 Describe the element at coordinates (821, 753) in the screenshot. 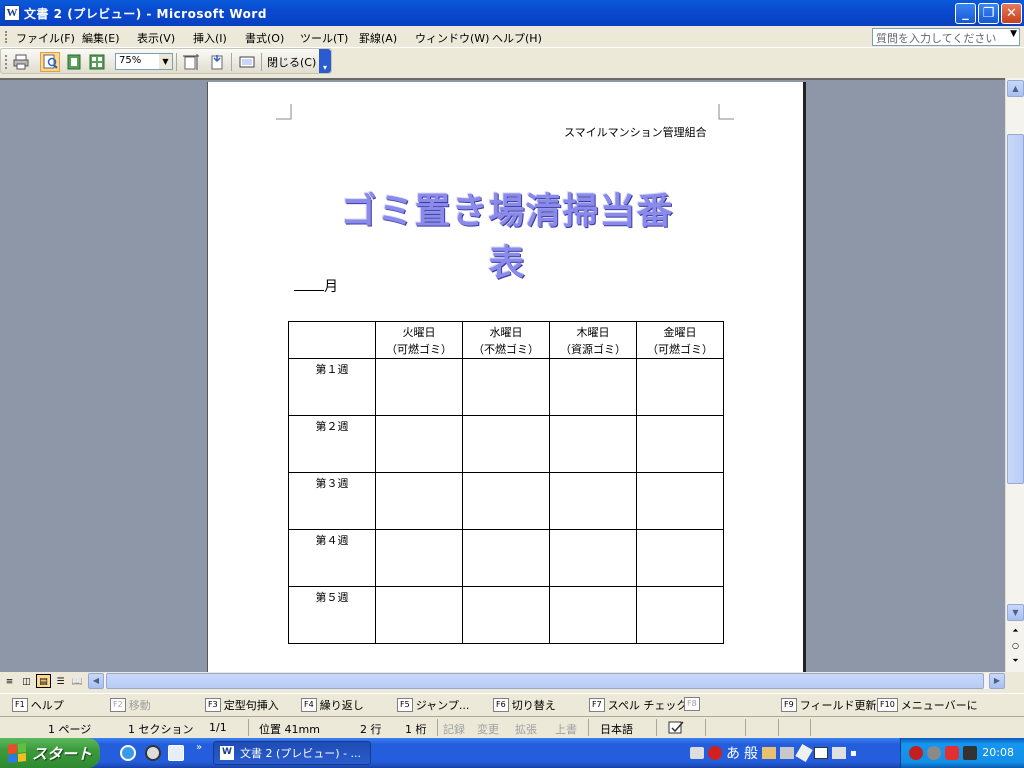

I see `handwriting-icon` at that location.